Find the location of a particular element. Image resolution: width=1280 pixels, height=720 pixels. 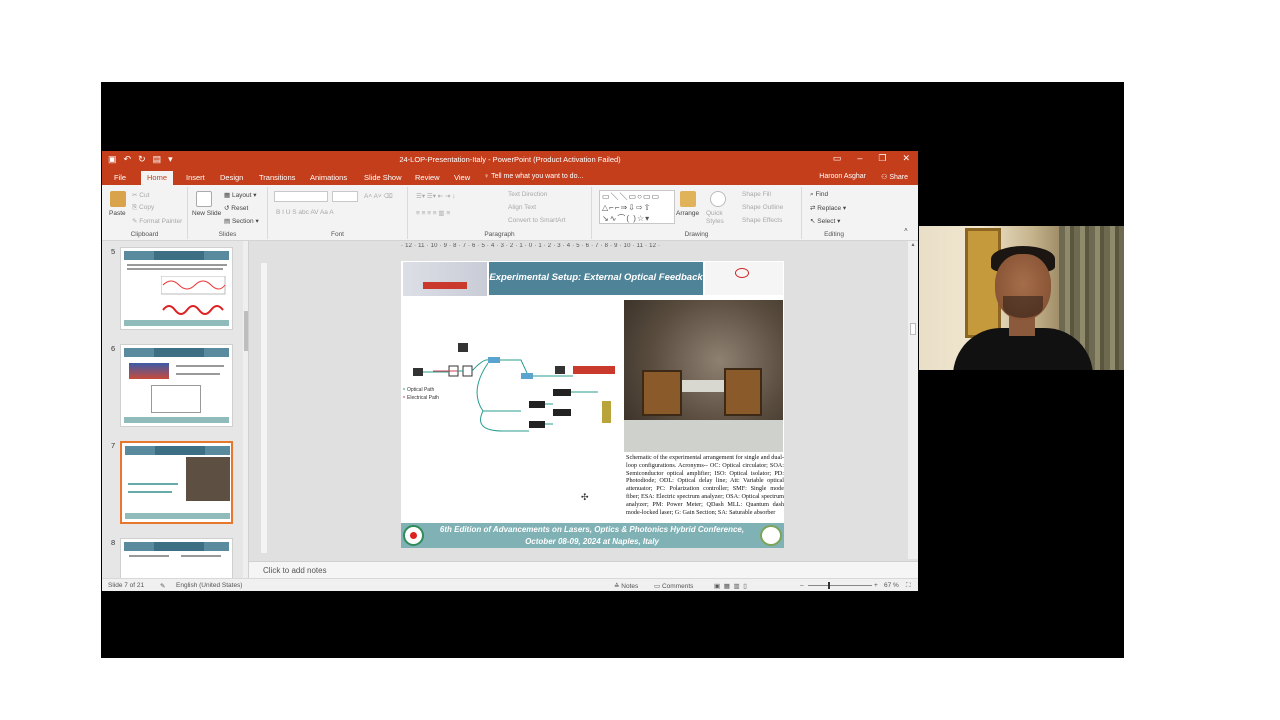

list-buttons-icon: ☰▾ ☰▾ ⇤ ⇥ ↕ is located at coordinates (436, 196).